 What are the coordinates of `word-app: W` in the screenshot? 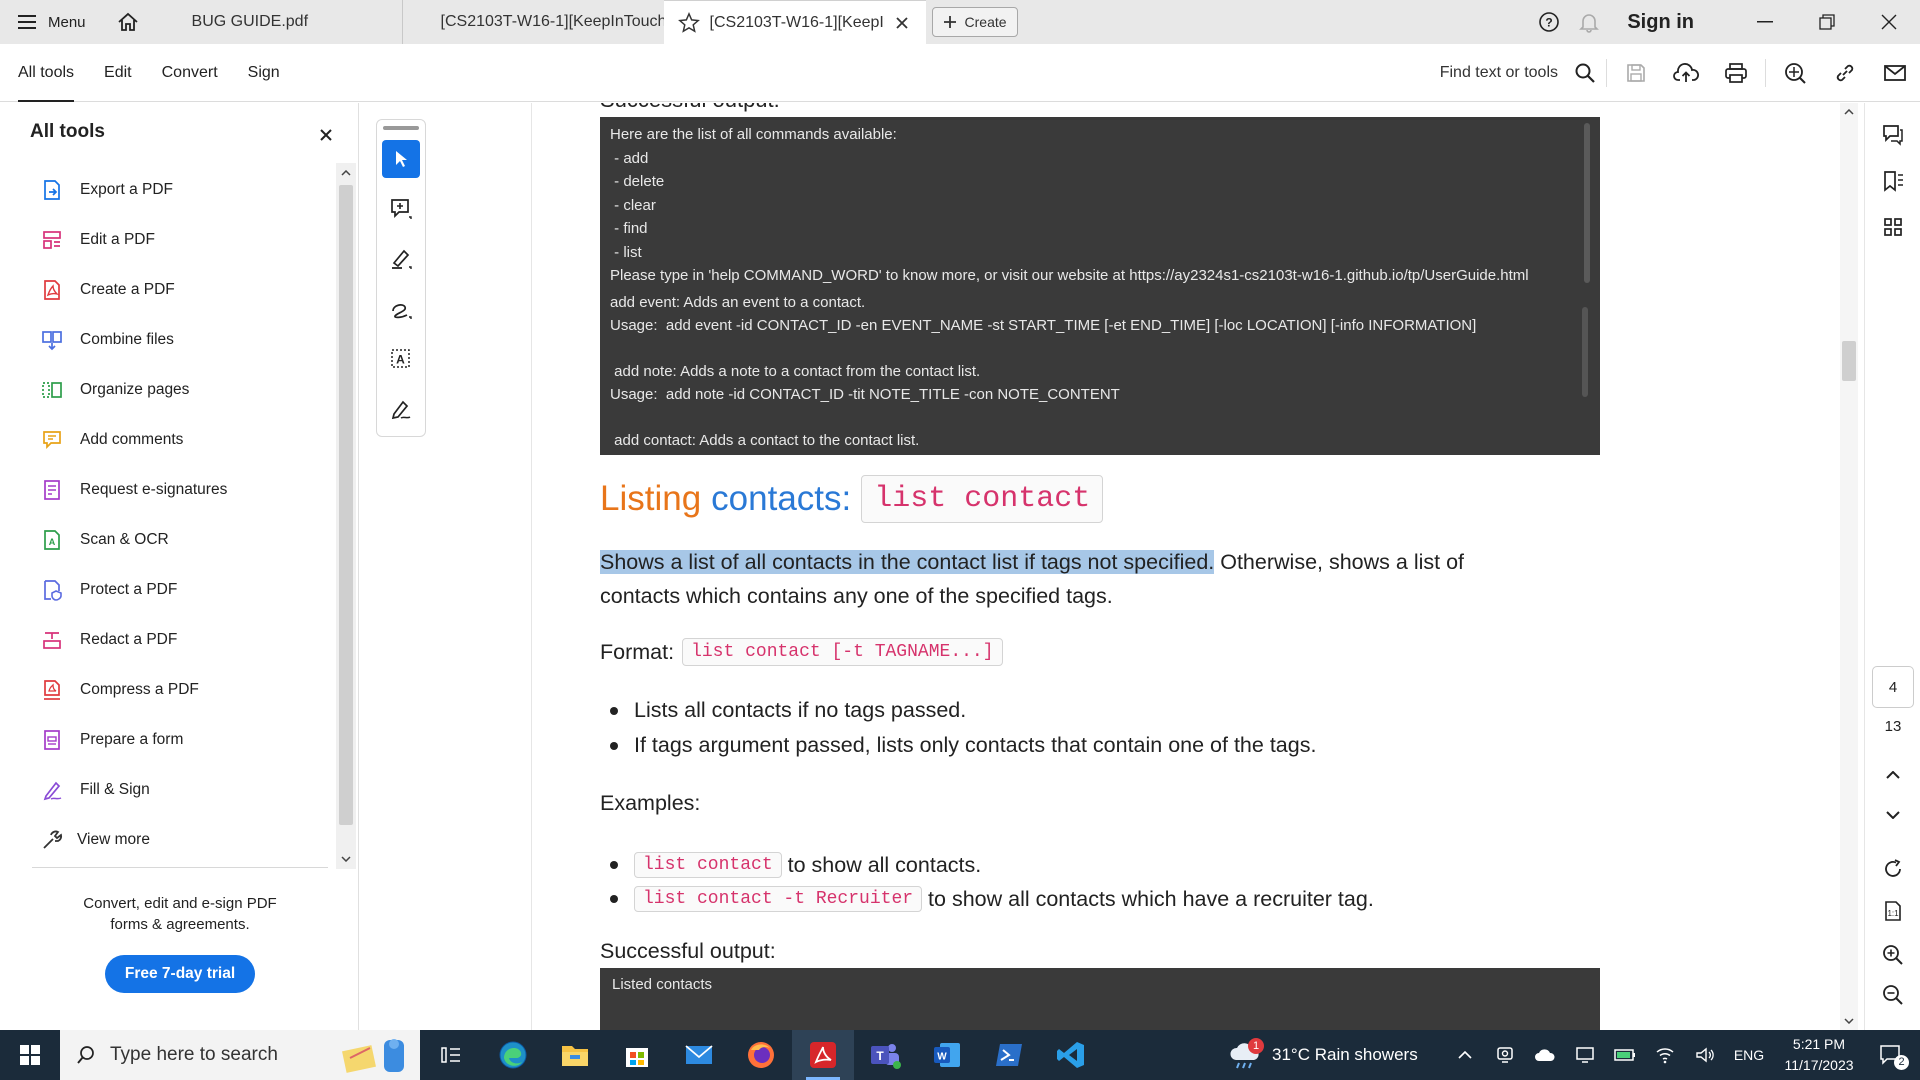 It's located at (947, 1055).